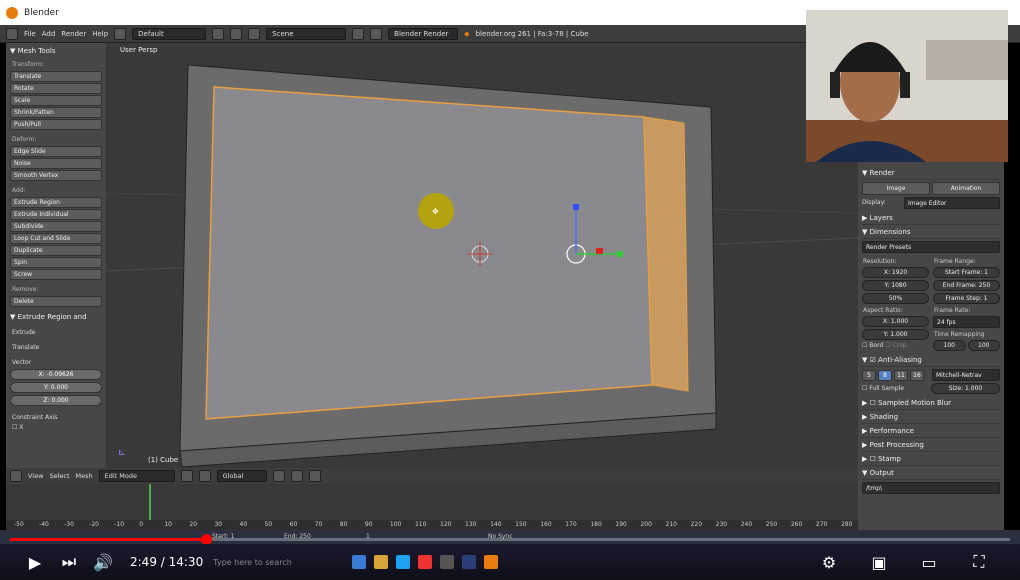 The width and height of the screenshot is (1020, 580). What do you see at coordinates (35, 476) in the screenshot?
I see `menu-view: View` at bounding box center [35, 476].